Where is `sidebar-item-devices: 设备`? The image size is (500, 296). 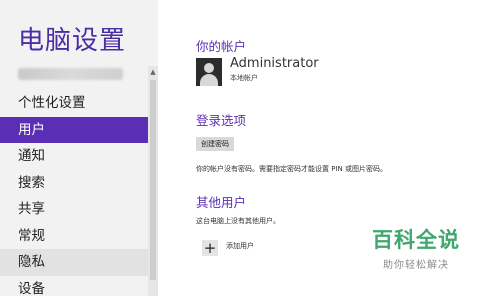 sidebar-item-devices: 设备 is located at coordinates (74, 286).